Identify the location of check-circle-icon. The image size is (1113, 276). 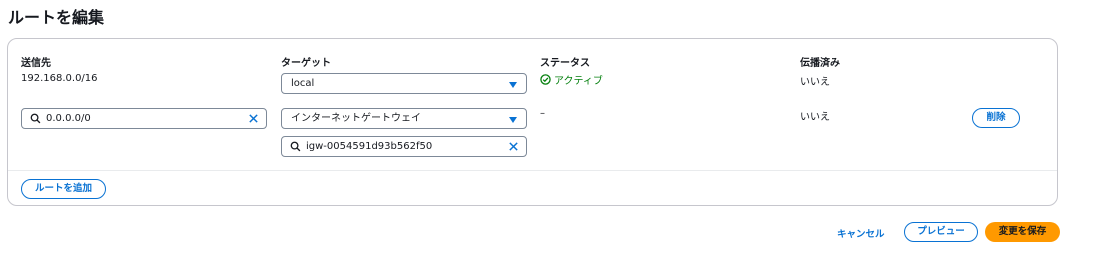
(545, 79).